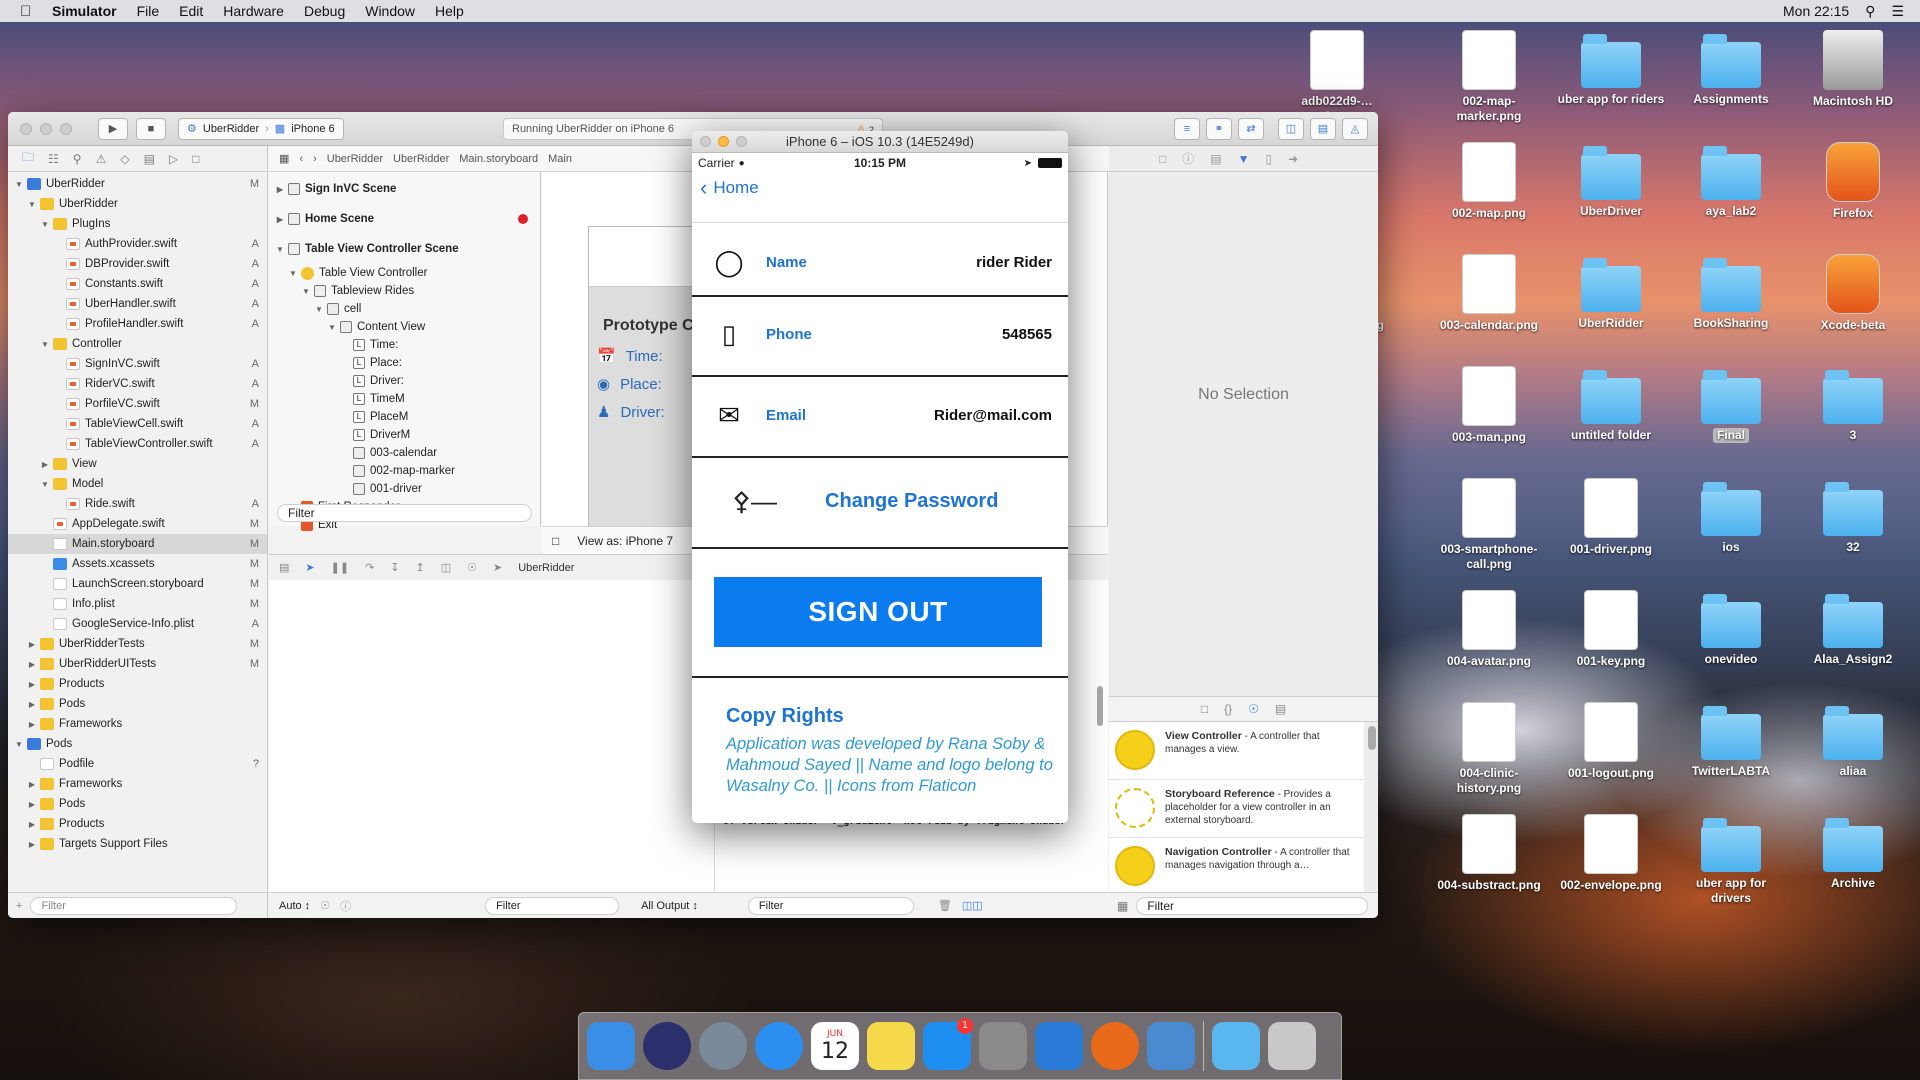 The image size is (1920, 1080). I want to click on outline-item: 001-driver, so click(404, 489).